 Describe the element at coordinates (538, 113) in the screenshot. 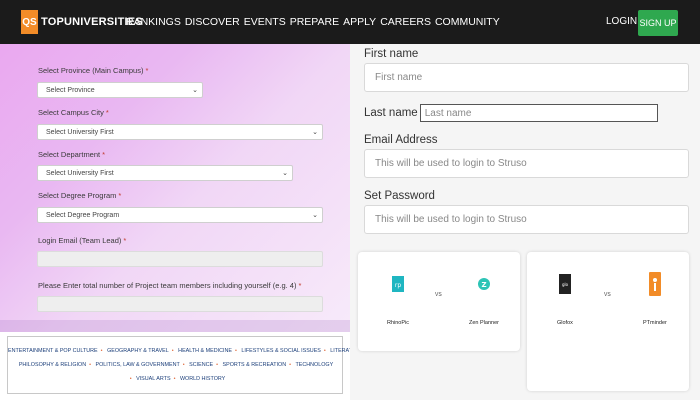

I see `last-name-field: Last name` at that location.